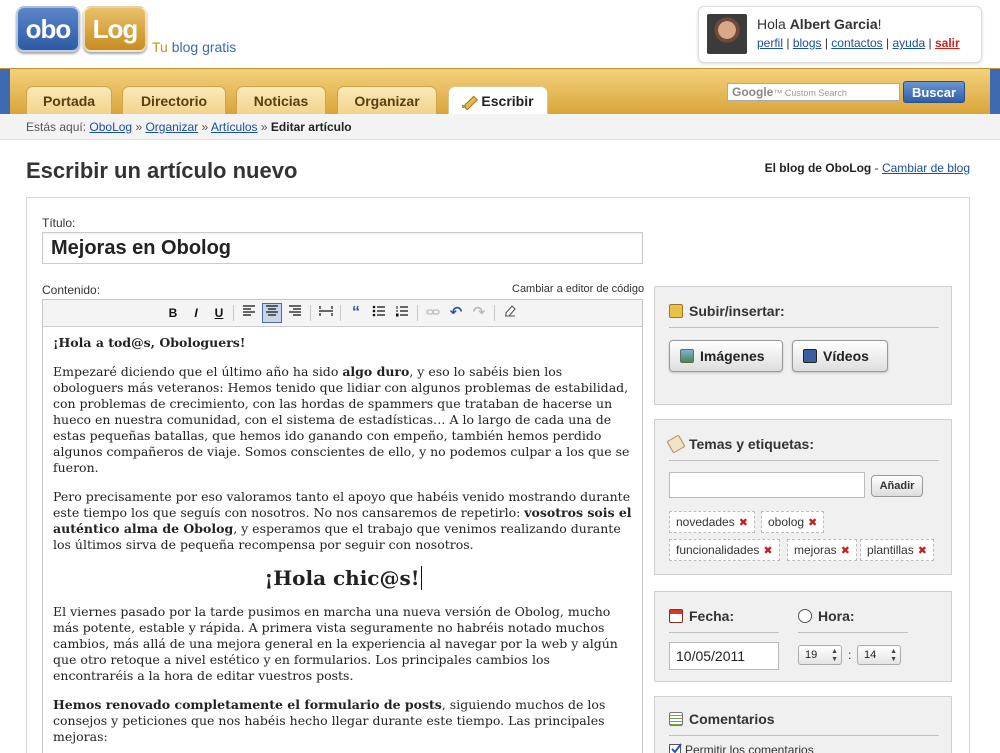 This screenshot has width=1000, height=753. I want to click on tag-icon, so click(676, 444).